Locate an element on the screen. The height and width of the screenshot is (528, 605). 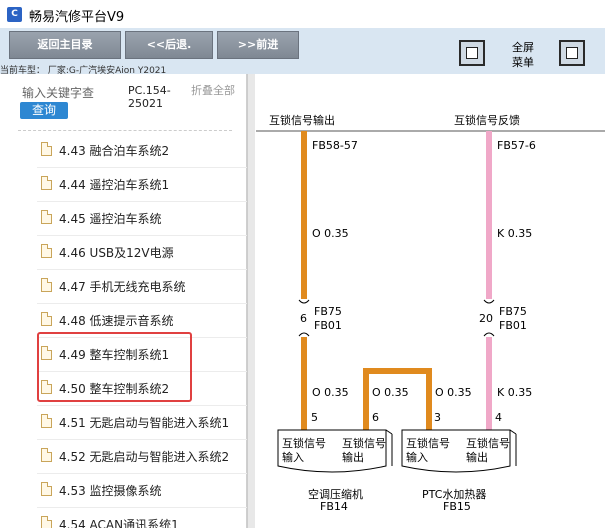
menu-item: 4.53 监控摄像系统 is located at coordinates (142, 491).